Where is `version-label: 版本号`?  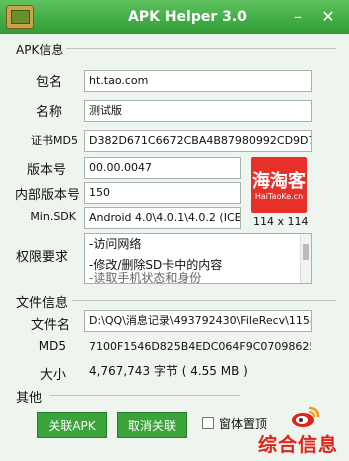 version-label: 版本号 is located at coordinates (46, 170).